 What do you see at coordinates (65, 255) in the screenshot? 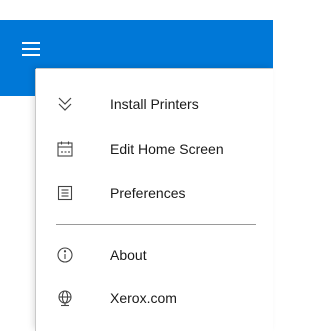
I see `info-icon` at bounding box center [65, 255].